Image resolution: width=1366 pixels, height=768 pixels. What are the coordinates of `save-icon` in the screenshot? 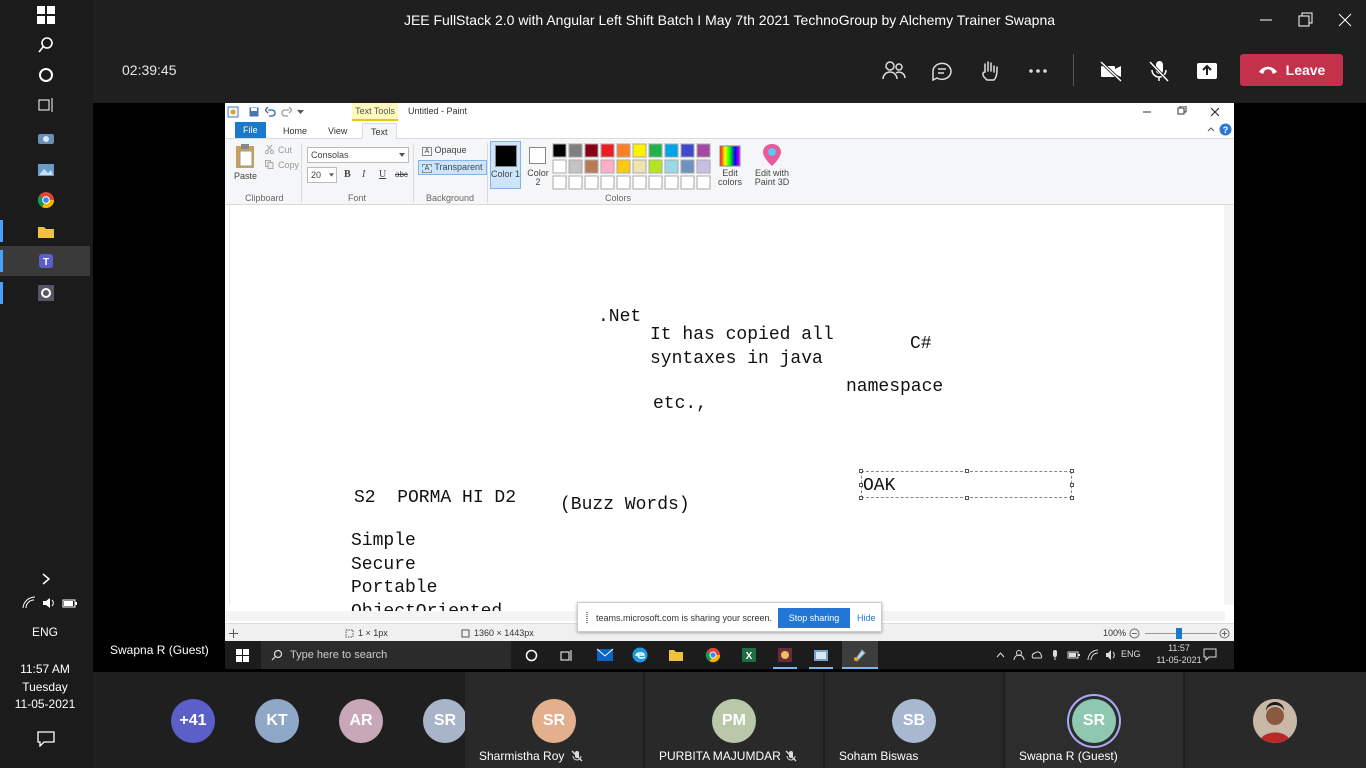 It's located at (254, 112).